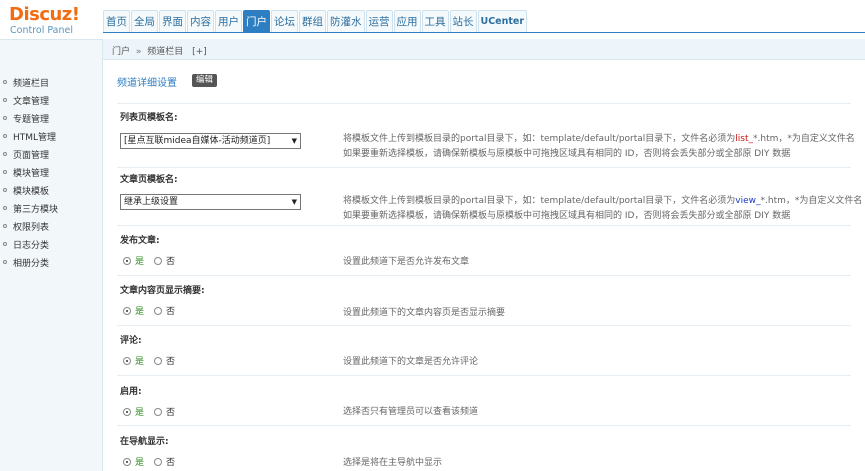  What do you see at coordinates (411, 362) in the screenshot?
I see `field-tip: 设置此频道下的文章是否允许评论` at bounding box center [411, 362].